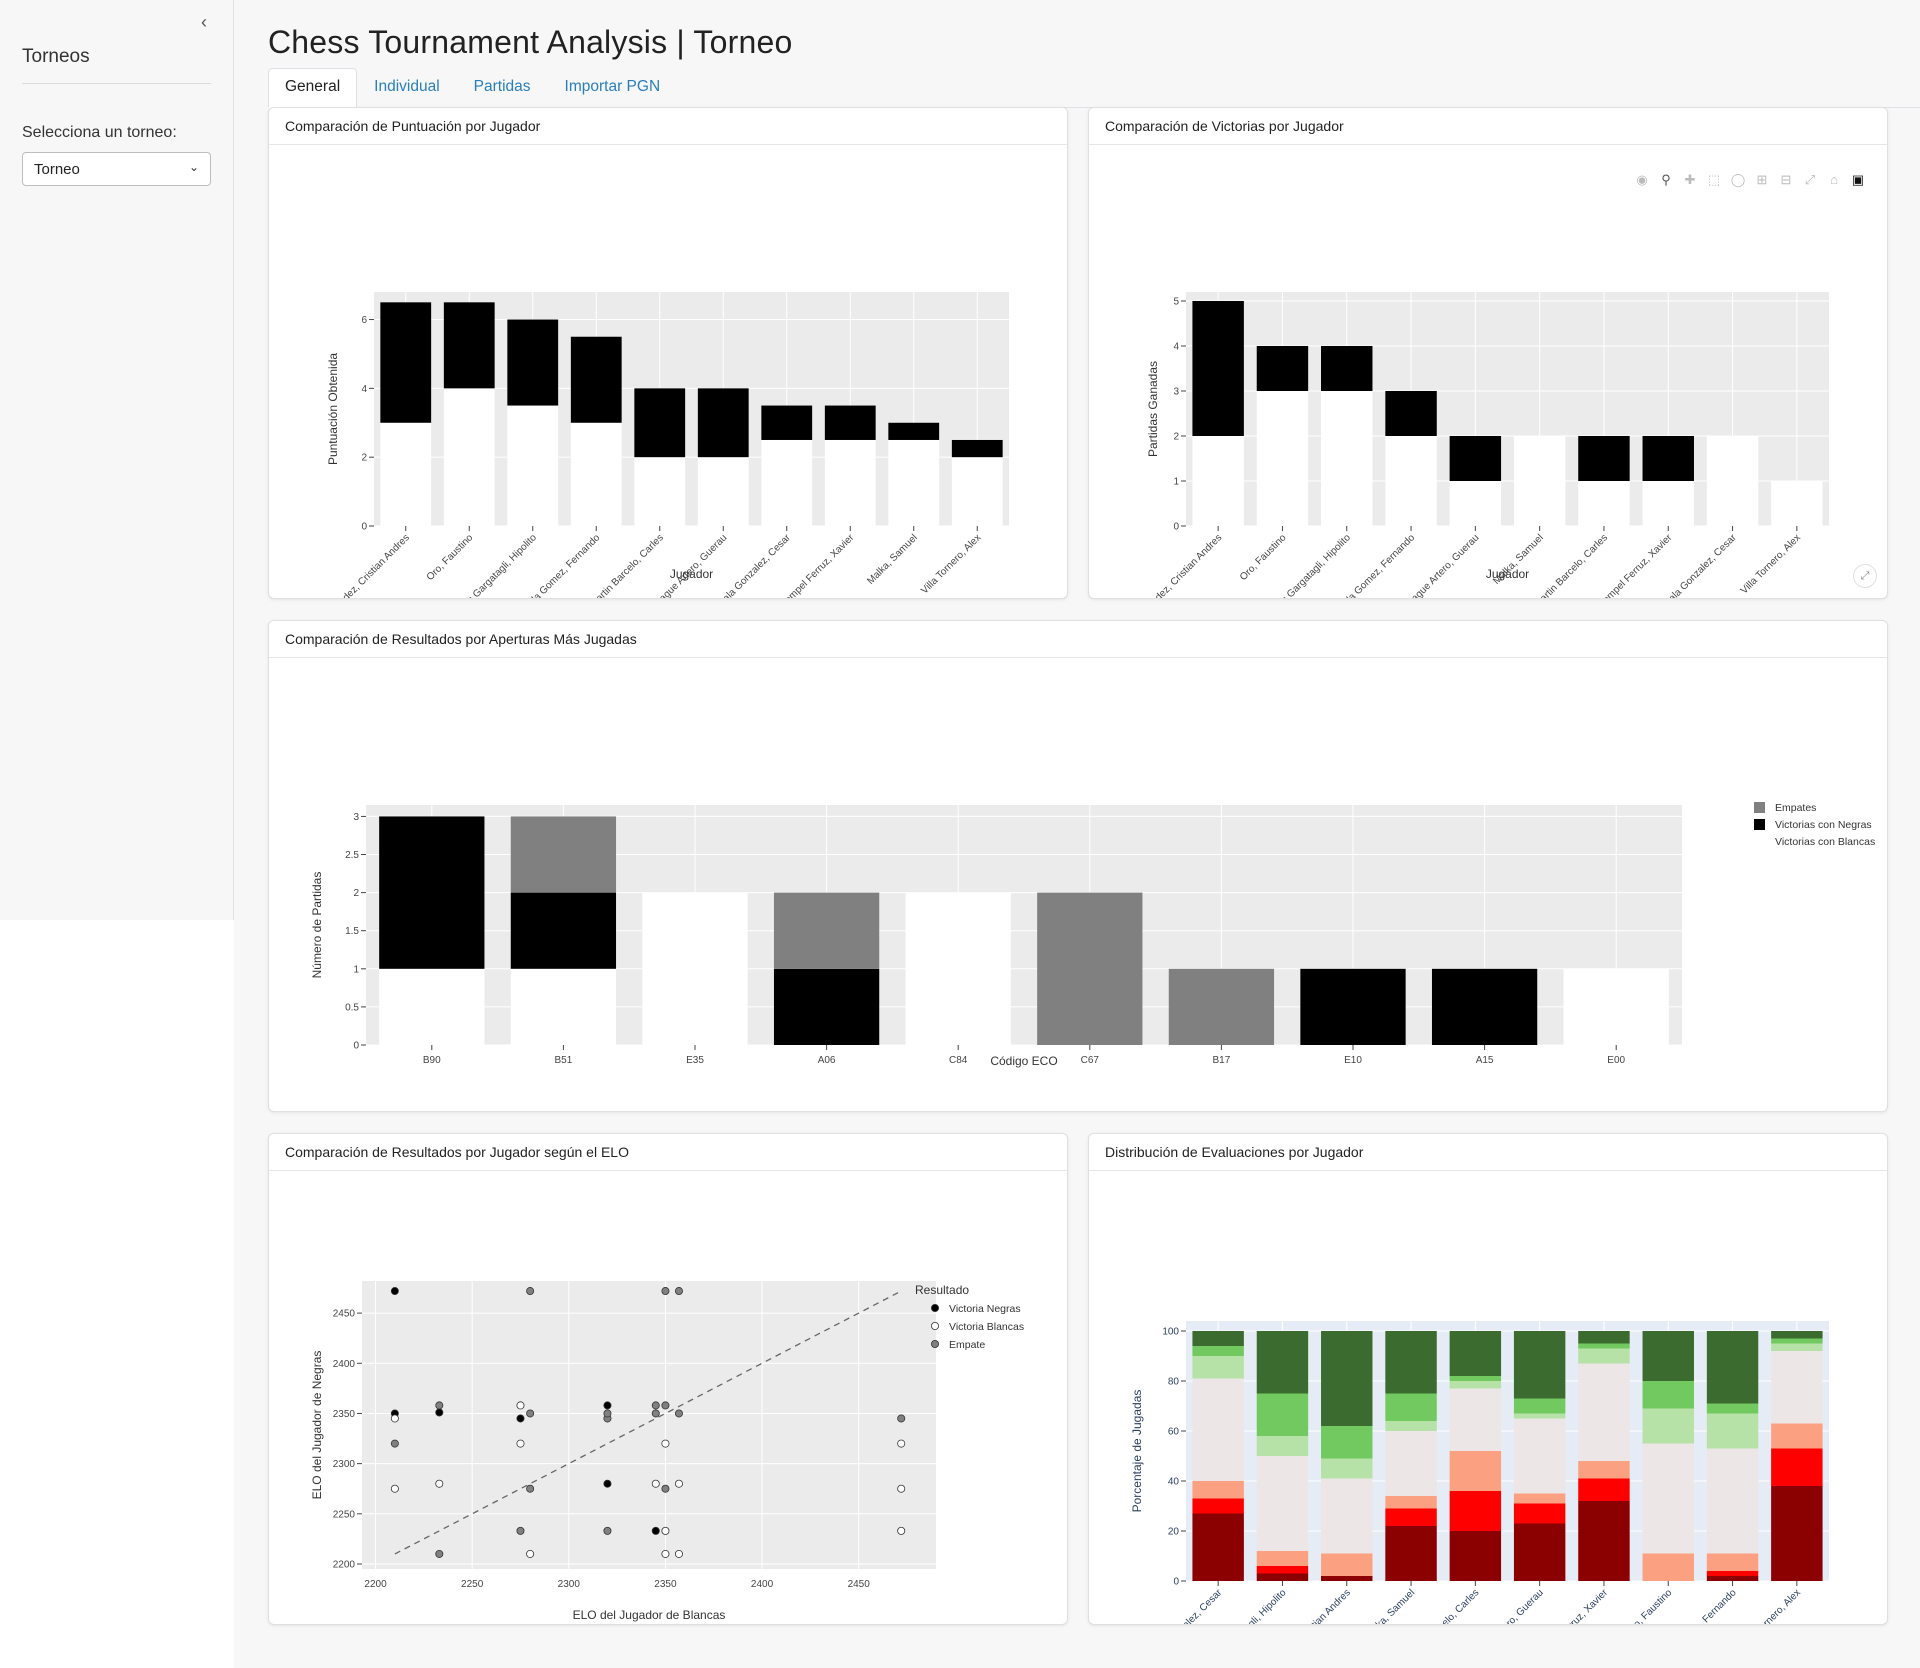  I want to click on y-tick-label: 4, so click(1176, 347).